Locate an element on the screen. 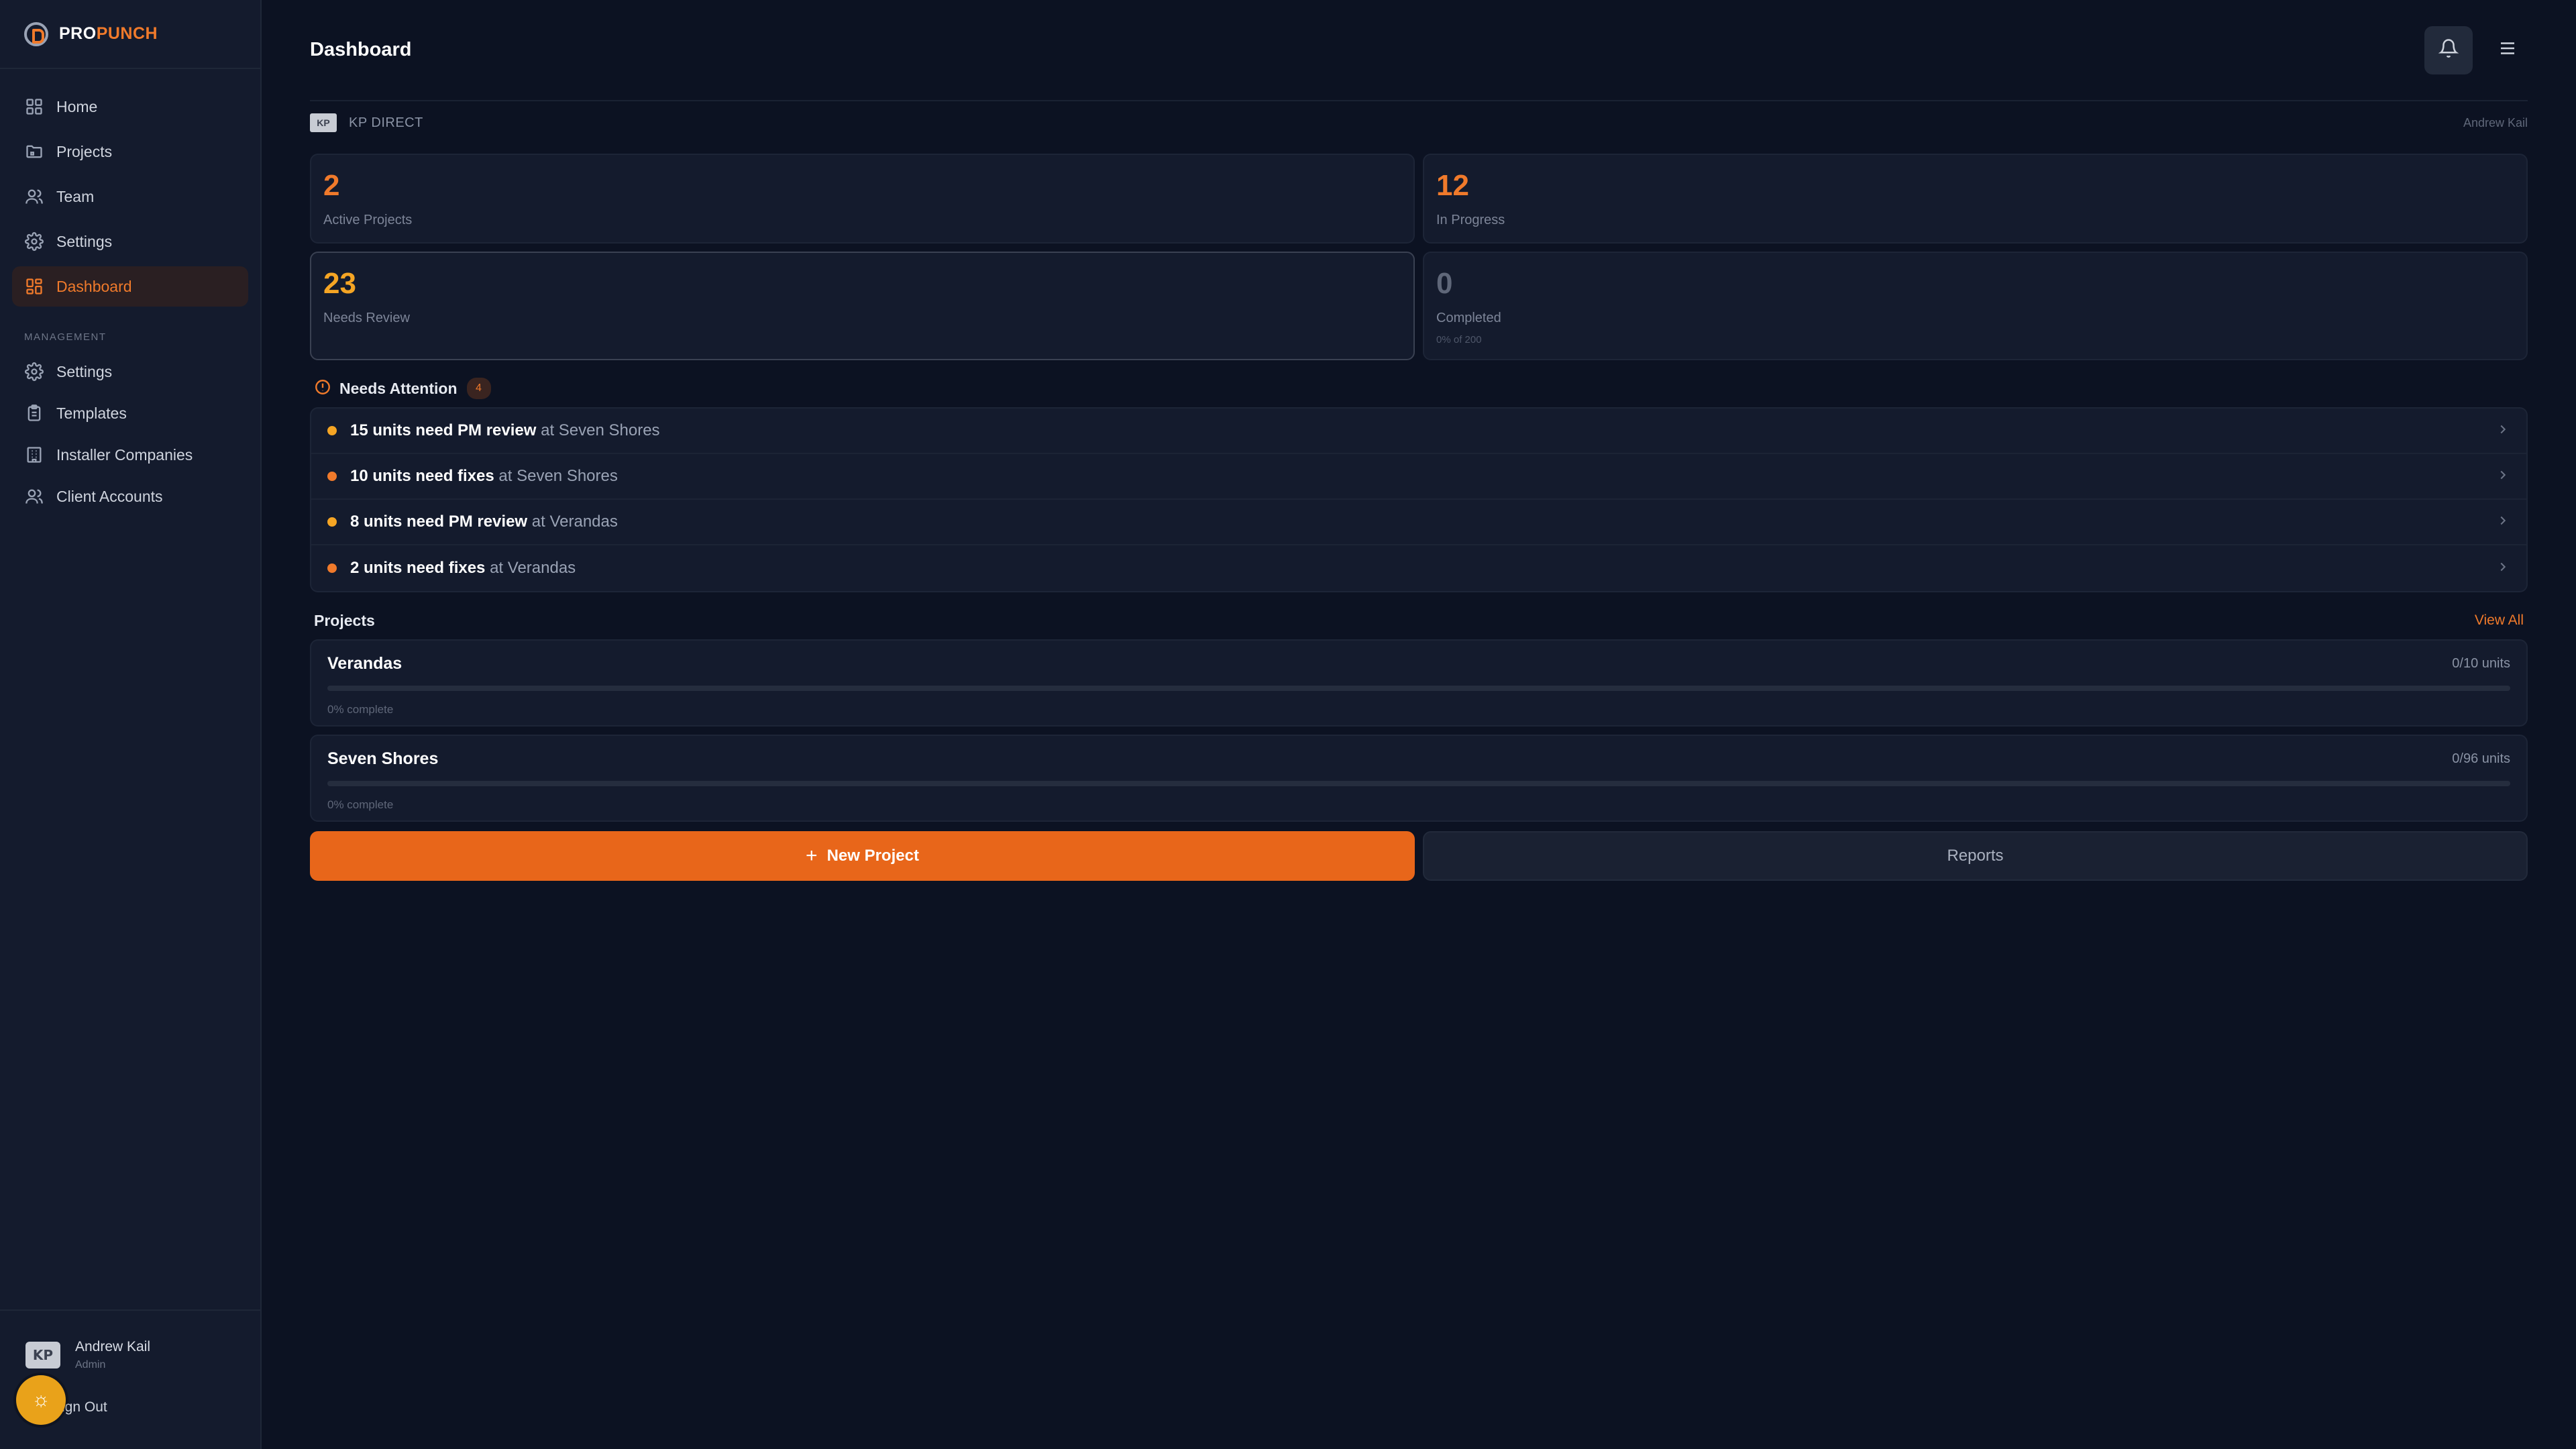 The width and height of the screenshot is (2576, 1449). attention-text: 2 units need fixes at Verandas is located at coordinates (1423, 568).